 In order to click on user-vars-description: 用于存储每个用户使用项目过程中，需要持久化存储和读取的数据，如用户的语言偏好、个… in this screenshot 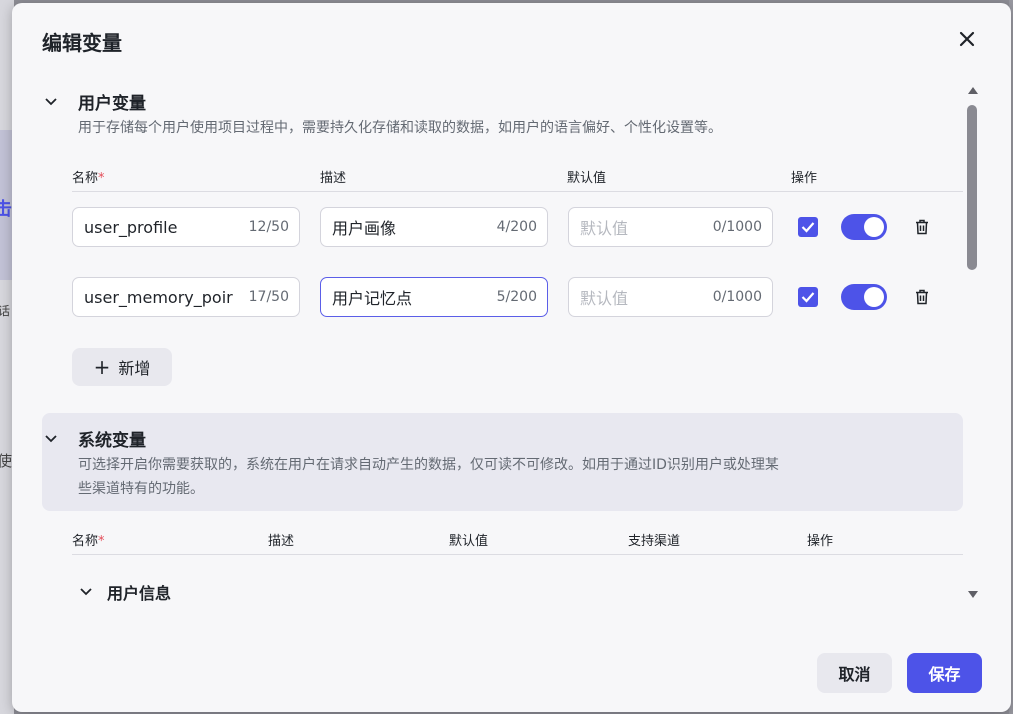, I will do `click(400, 128)`.